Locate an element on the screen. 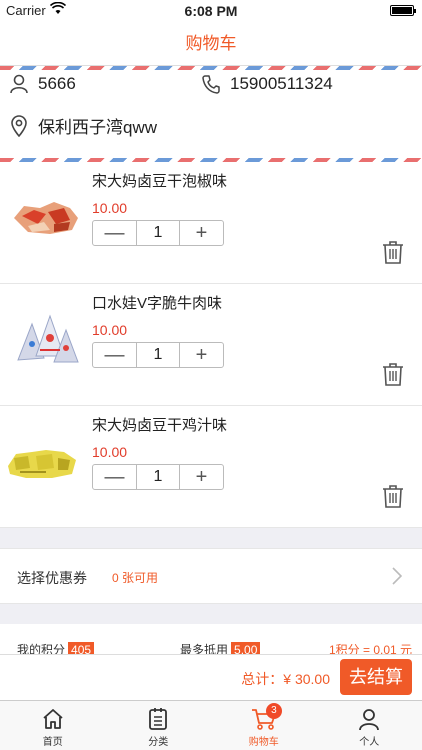 This screenshot has height=750, width=422. coupon-row: 选择优惠券 0 张可用 is located at coordinates (211, 576).